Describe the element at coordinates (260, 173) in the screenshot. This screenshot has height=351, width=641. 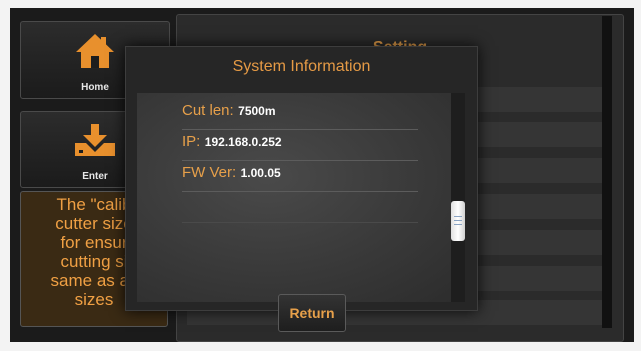
I see `info-value: 1.00.05` at that location.